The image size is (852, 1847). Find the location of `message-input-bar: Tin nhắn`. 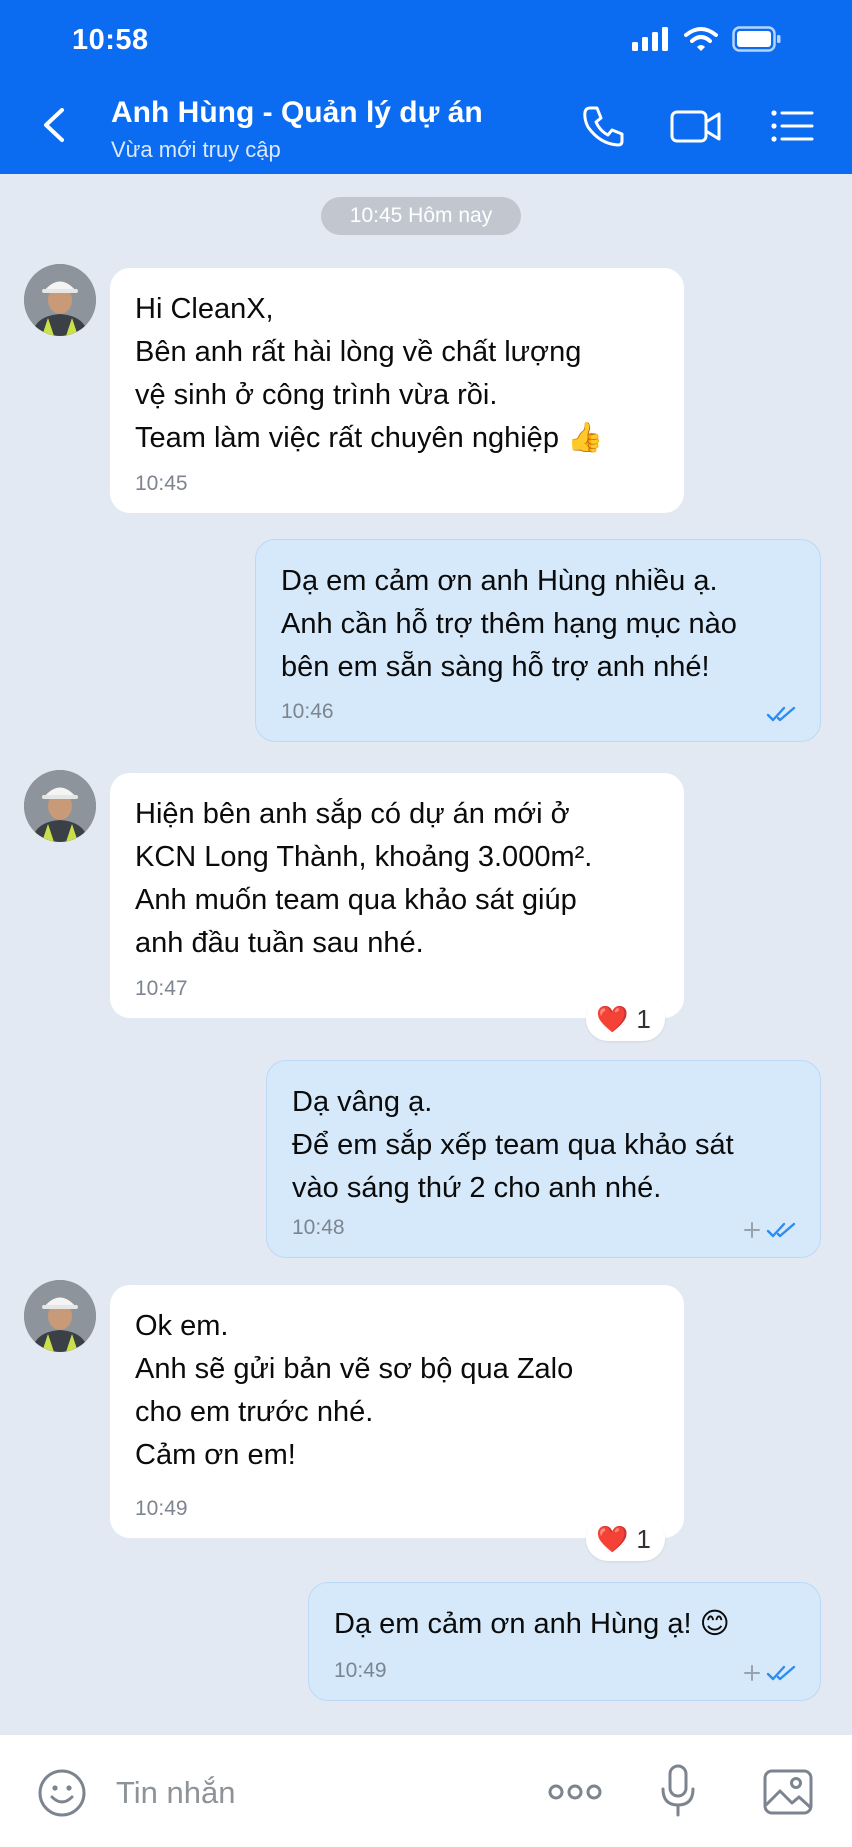

message-input-bar: Tin nhắn is located at coordinates (426, 1791).